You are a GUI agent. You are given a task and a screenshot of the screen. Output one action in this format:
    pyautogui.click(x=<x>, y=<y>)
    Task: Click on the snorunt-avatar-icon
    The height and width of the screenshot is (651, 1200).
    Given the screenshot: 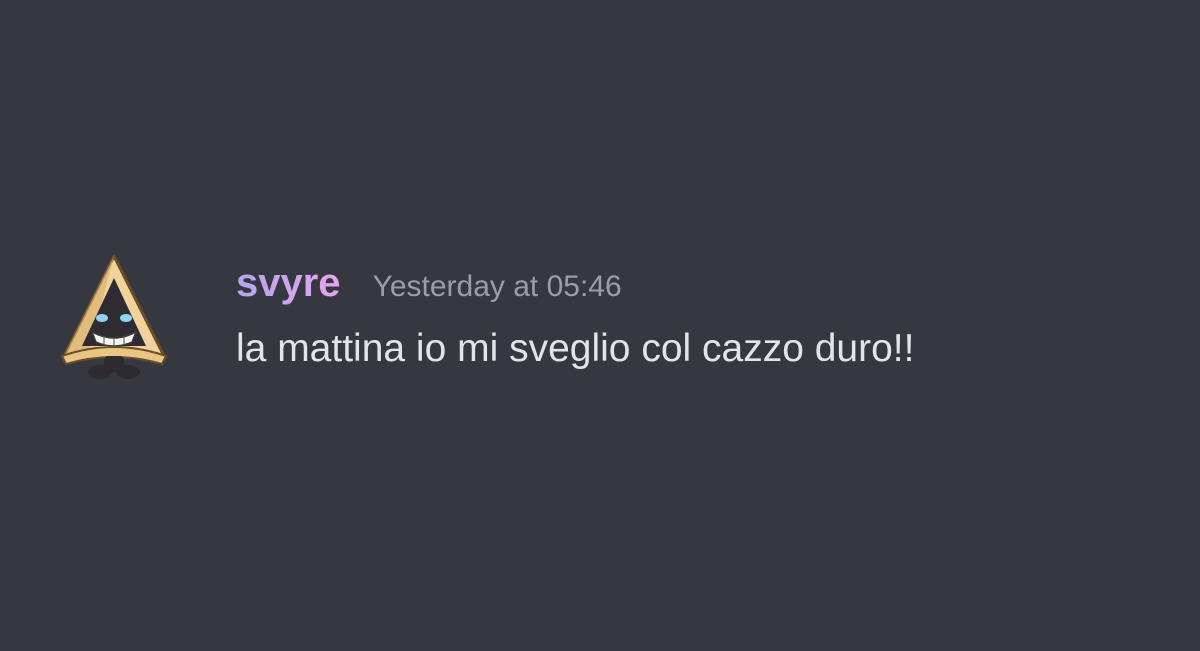 What is the action you would take?
    pyautogui.click(x=116, y=318)
    